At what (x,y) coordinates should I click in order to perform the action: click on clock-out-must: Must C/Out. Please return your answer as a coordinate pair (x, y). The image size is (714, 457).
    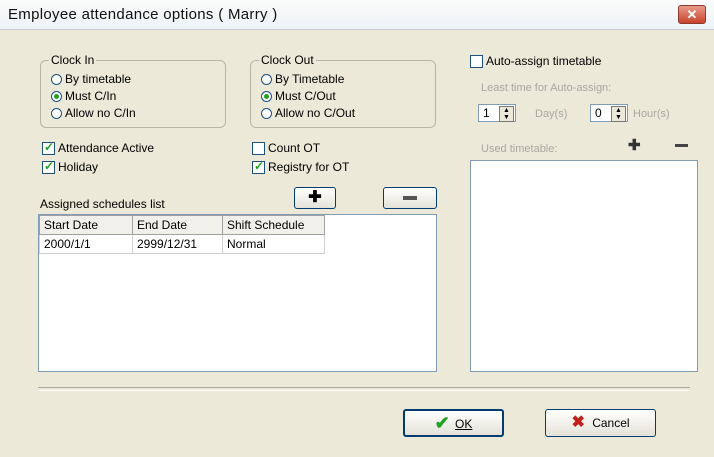
    Looking at the image, I should click on (298, 96).